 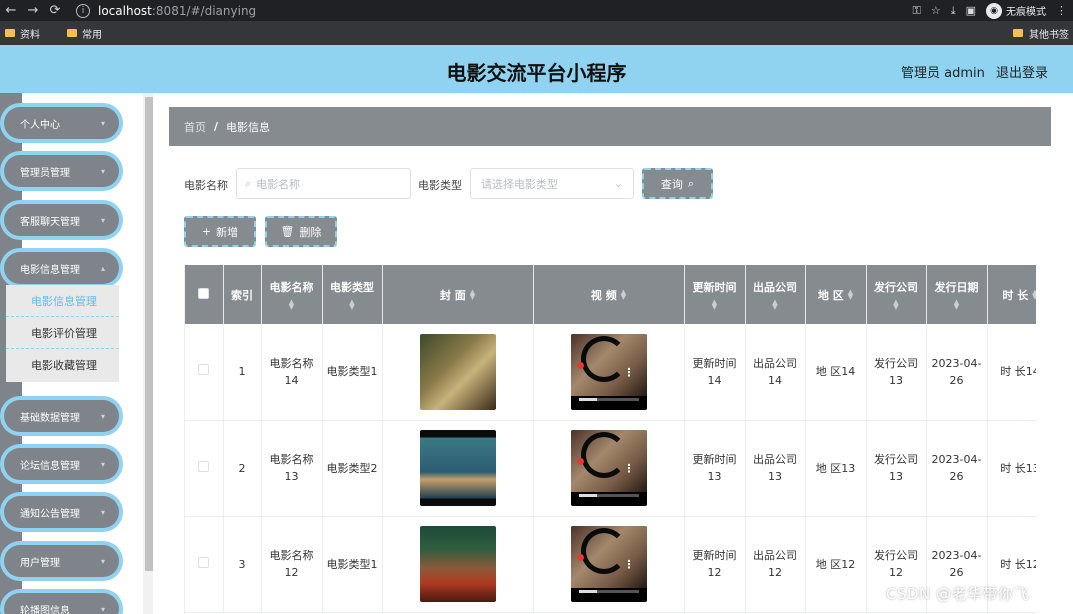 What do you see at coordinates (957, 294) in the screenshot?
I see `column-header-date: 发行日期 ▲ ▼` at bounding box center [957, 294].